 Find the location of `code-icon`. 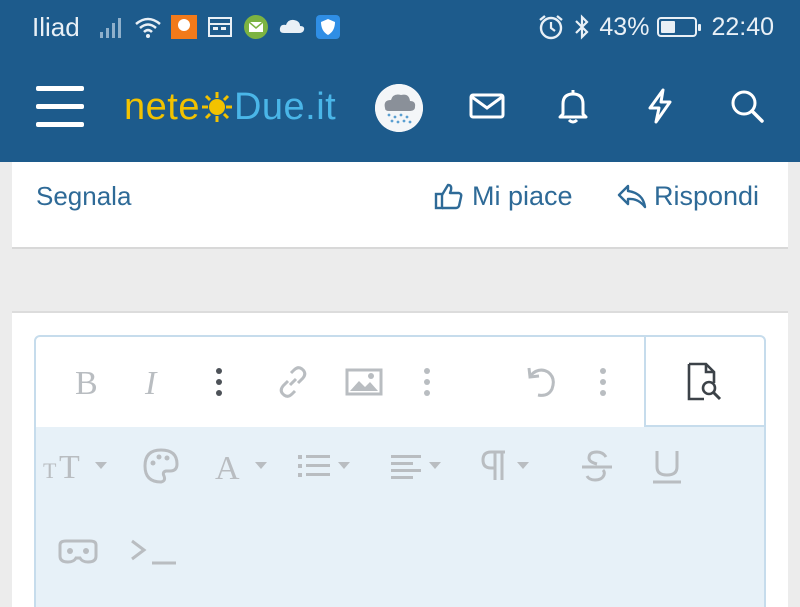

code-icon is located at coordinates (154, 552).